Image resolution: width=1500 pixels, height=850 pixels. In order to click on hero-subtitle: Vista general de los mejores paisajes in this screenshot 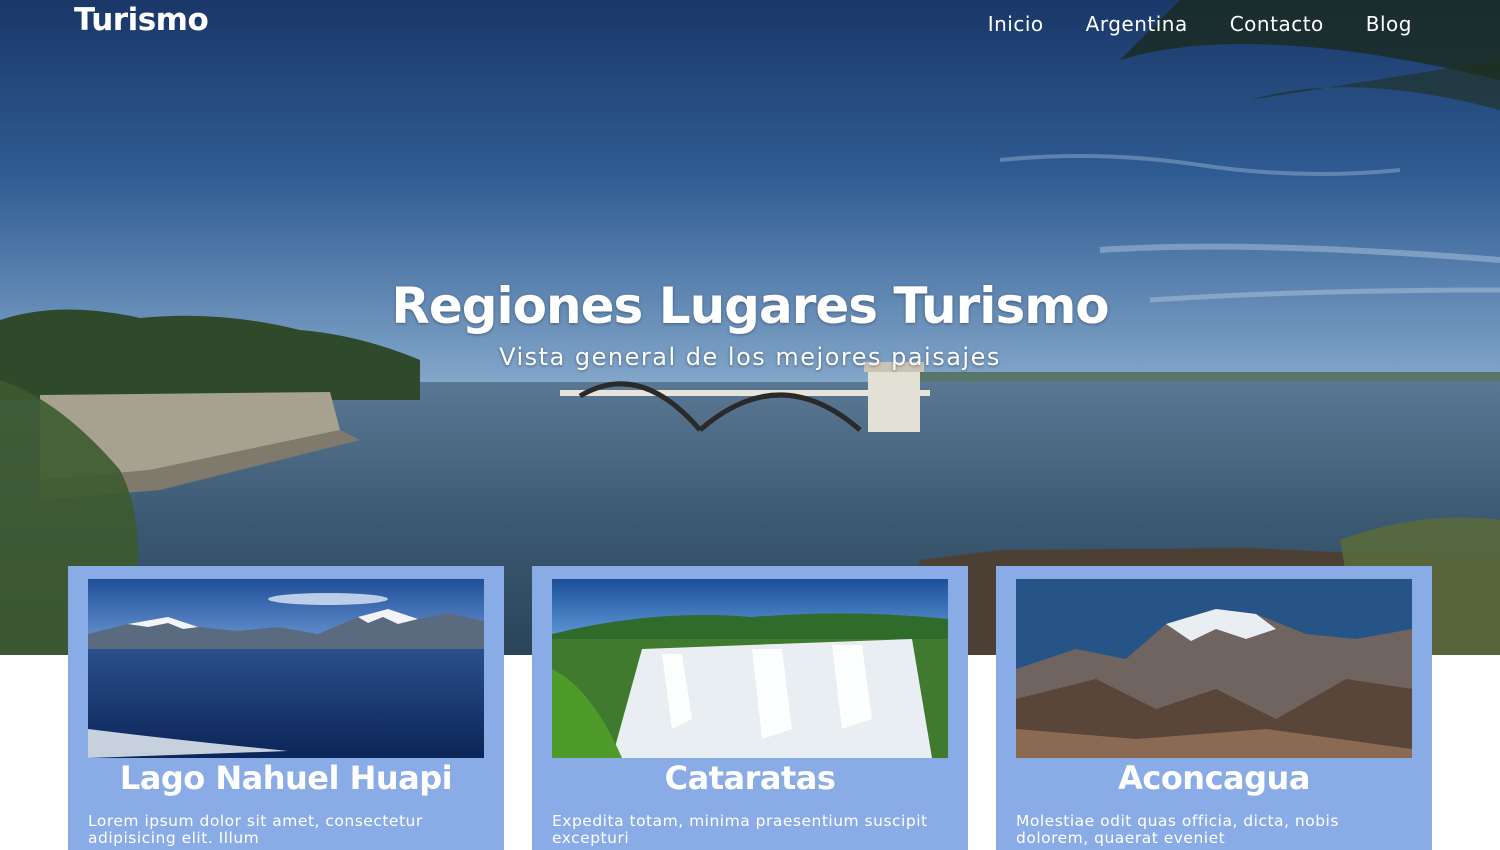, I will do `click(750, 357)`.